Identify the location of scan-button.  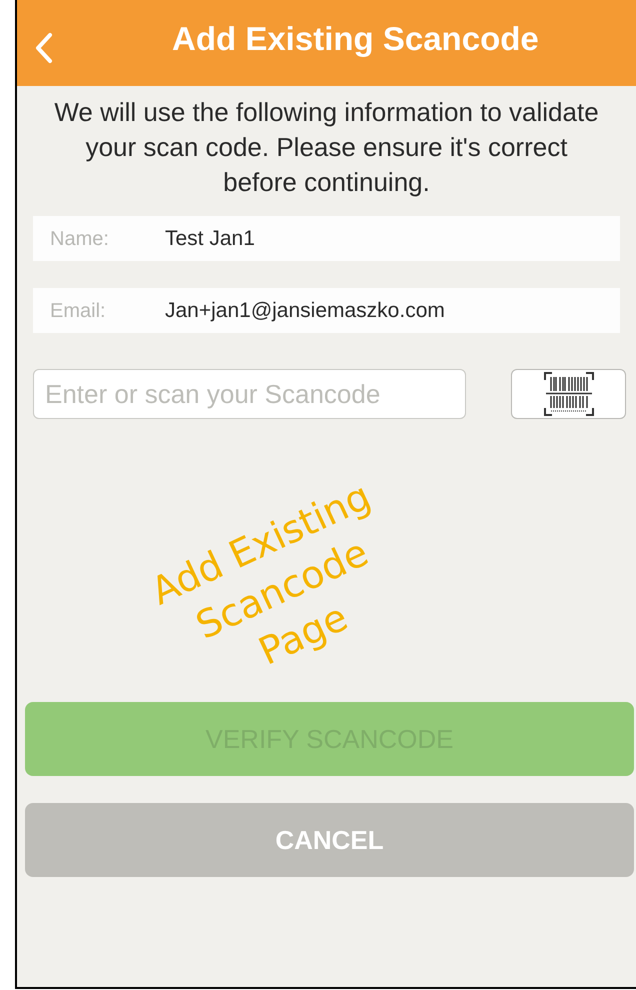
(568, 394).